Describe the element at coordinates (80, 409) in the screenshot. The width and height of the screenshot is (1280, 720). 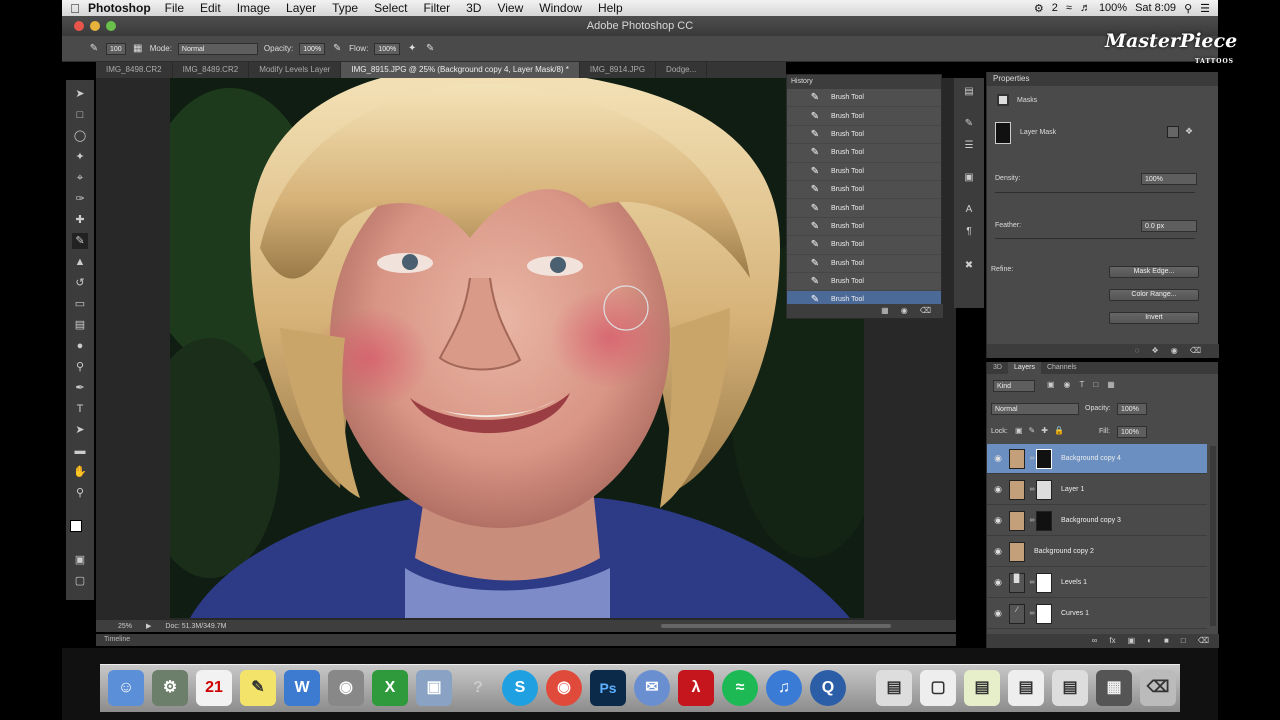
I see `type-tool-icon: T` at that location.